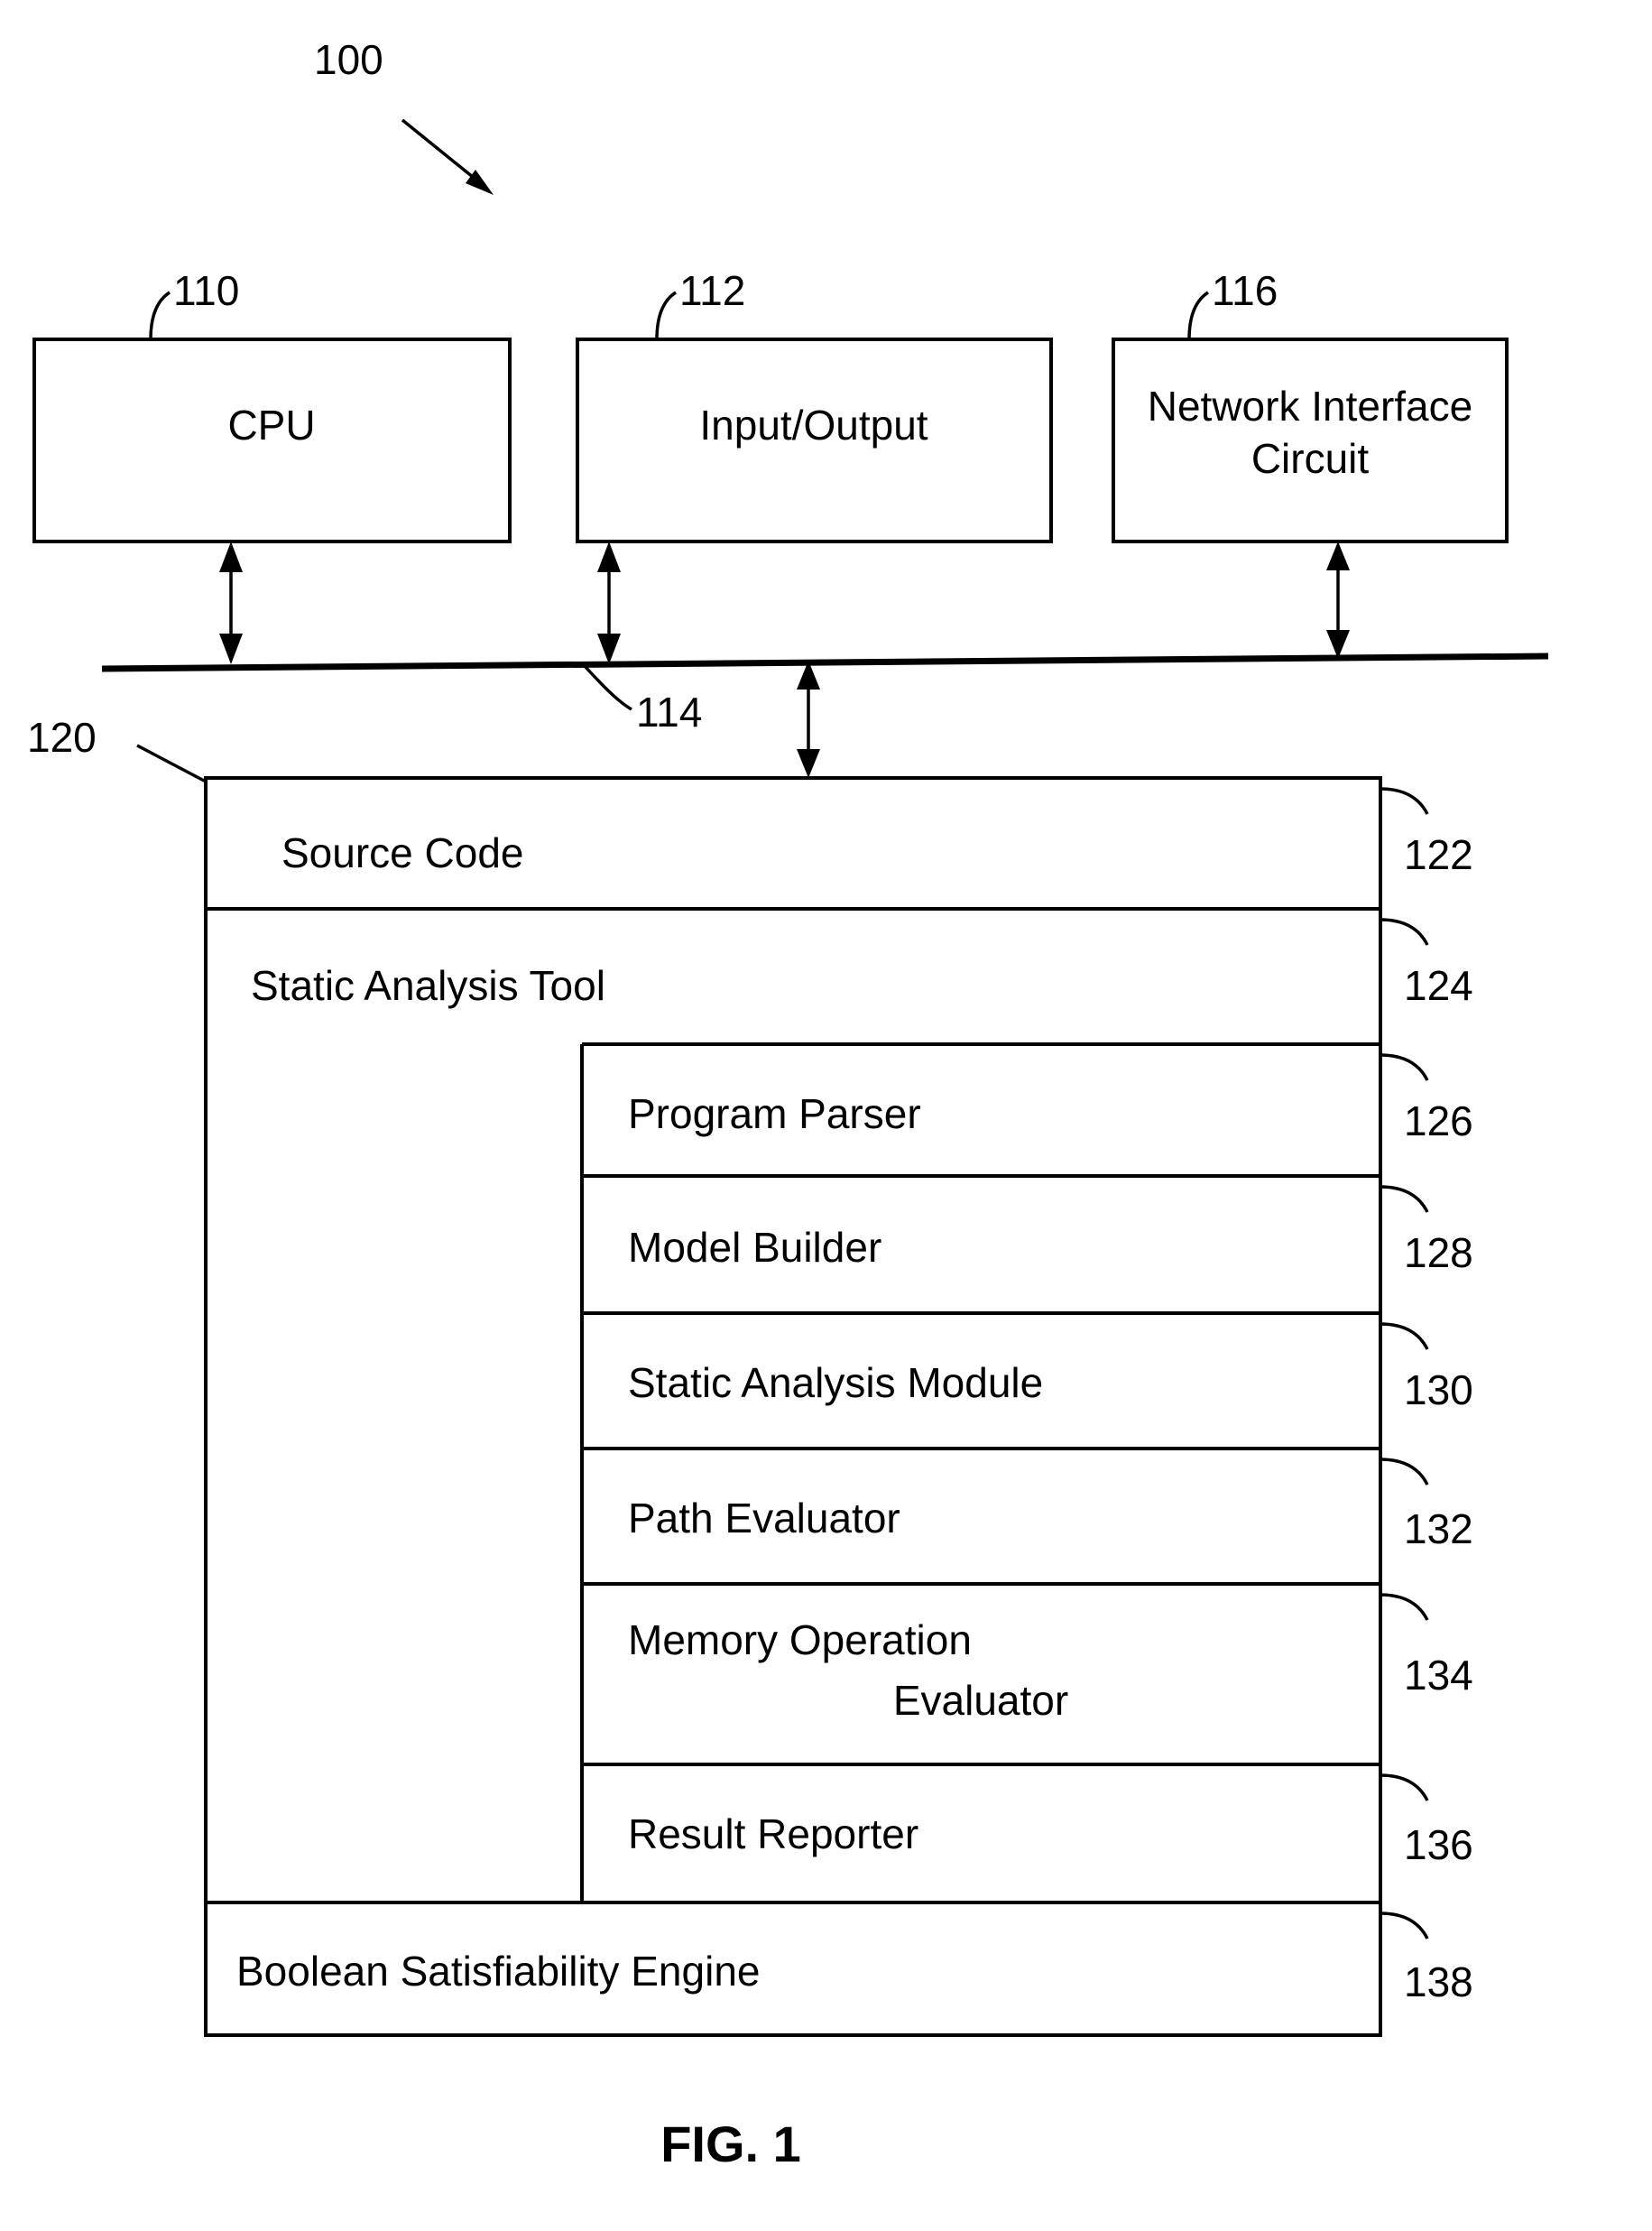 This screenshot has width=1652, height=2231. I want to click on cpu-bus-connector-arrow, so click(231, 603).